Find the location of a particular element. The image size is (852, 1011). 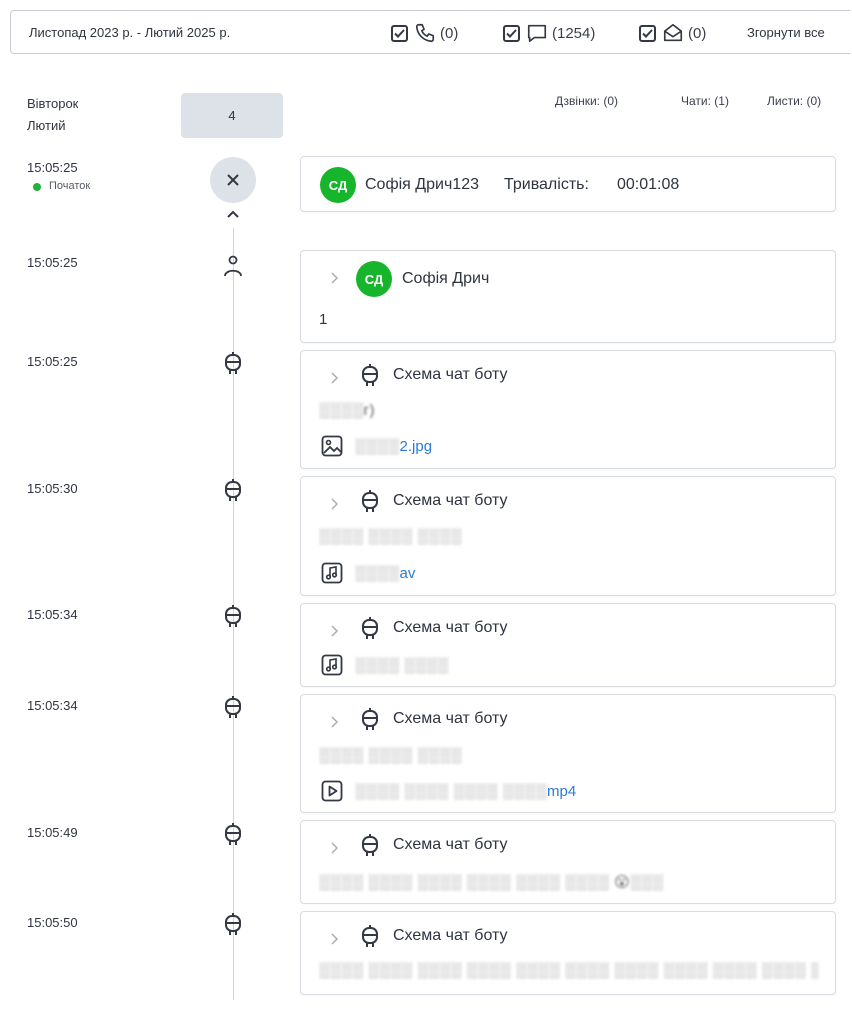

chat-icon is located at coordinates (537, 33).